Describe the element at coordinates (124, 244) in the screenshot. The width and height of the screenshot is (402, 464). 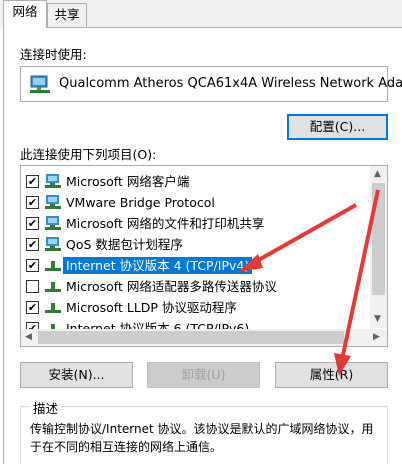
I see `item-label: QoS 数据包计划程序` at that location.